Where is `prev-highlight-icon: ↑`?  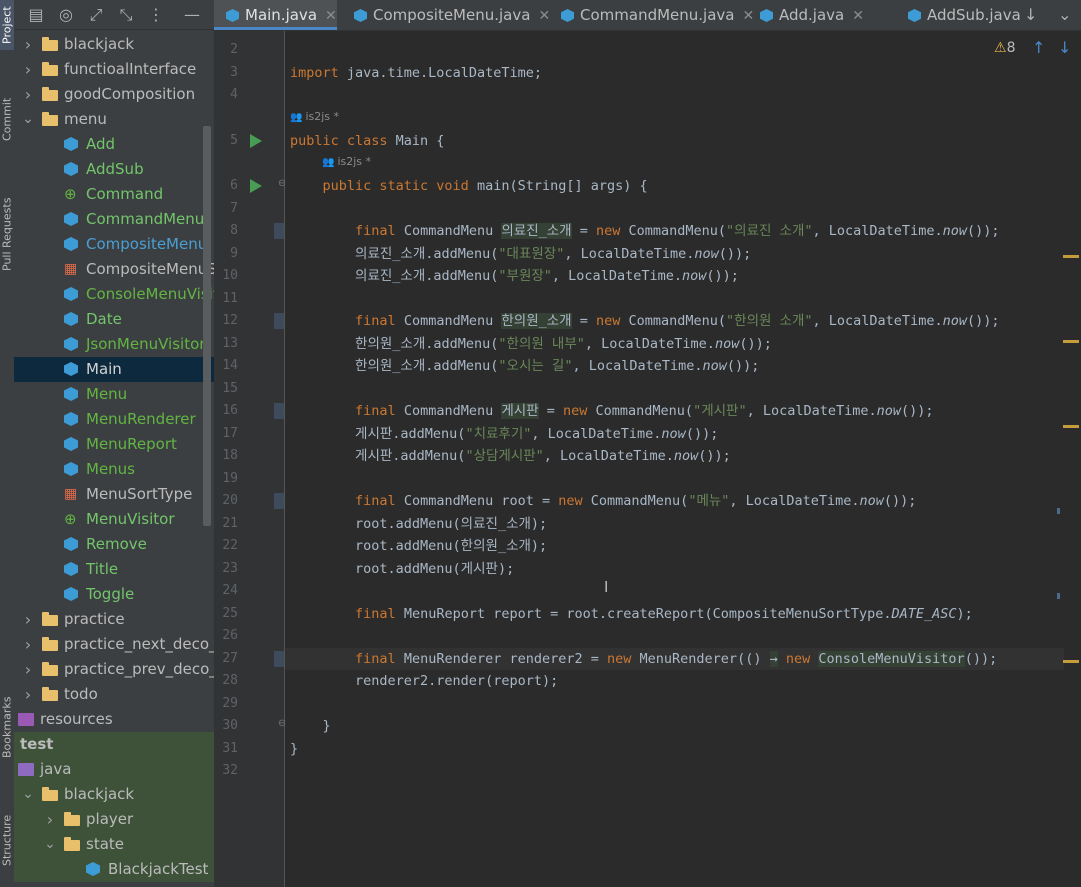 prev-highlight-icon: ↑ is located at coordinates (1038, 47).